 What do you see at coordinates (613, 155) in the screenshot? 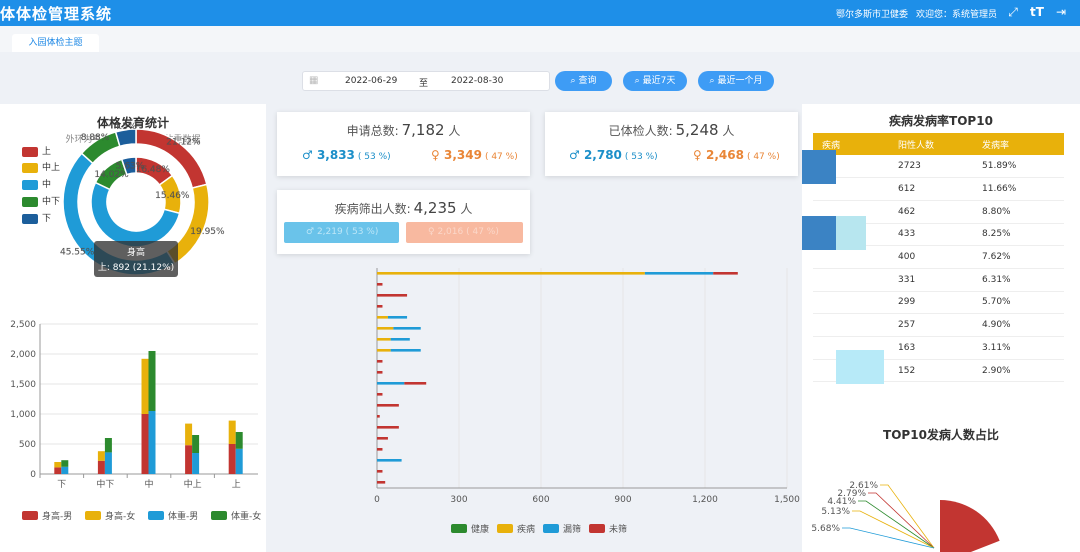
I see `examined-male: ♂ 2,780( 53 %)` at bounding box center [613, 155].